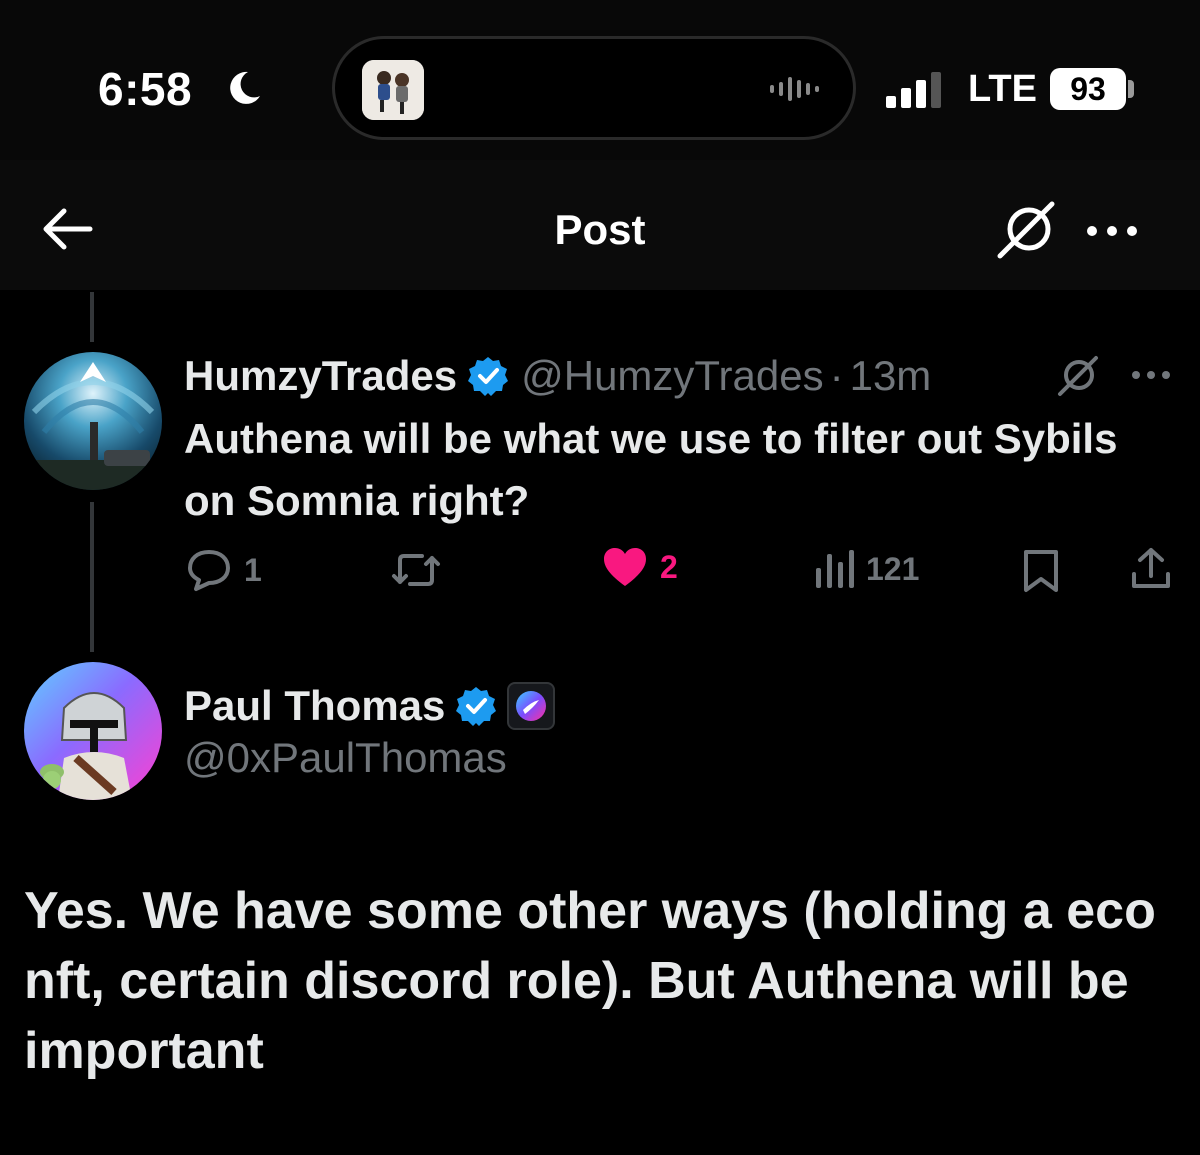 This screenshot has height=1155, width=1200. I want to click on tweet-header: HumzyTrades @HumzyTrades · 13m, so click(557, 376).